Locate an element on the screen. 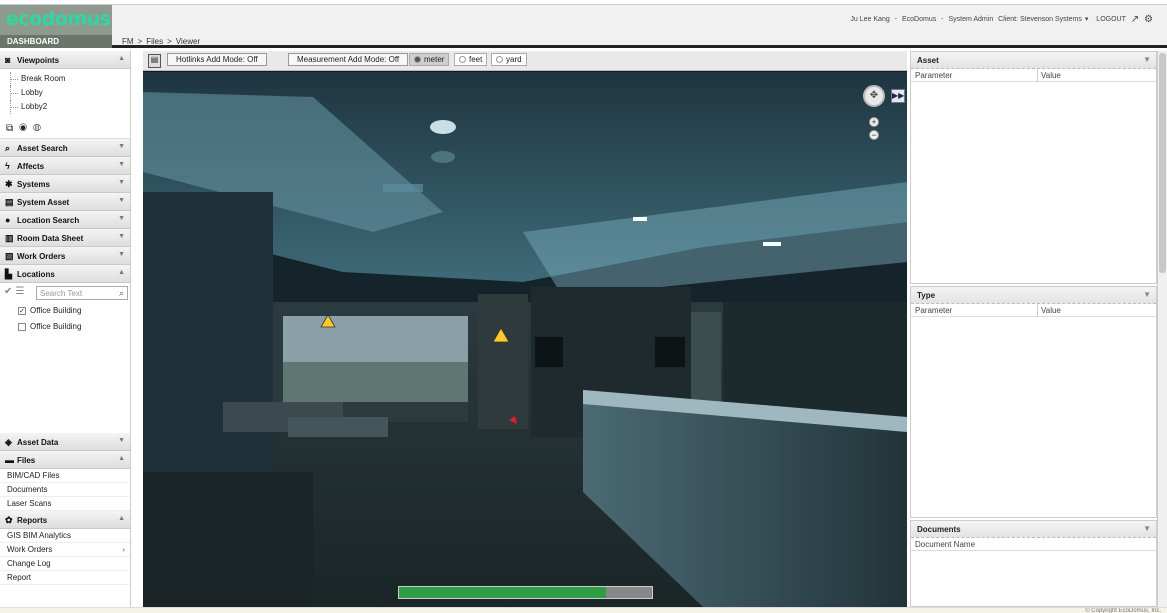 The width and height of the screenshot is (1167, 613). reports-item: Work Orders › is located at coordinates (65, 550).